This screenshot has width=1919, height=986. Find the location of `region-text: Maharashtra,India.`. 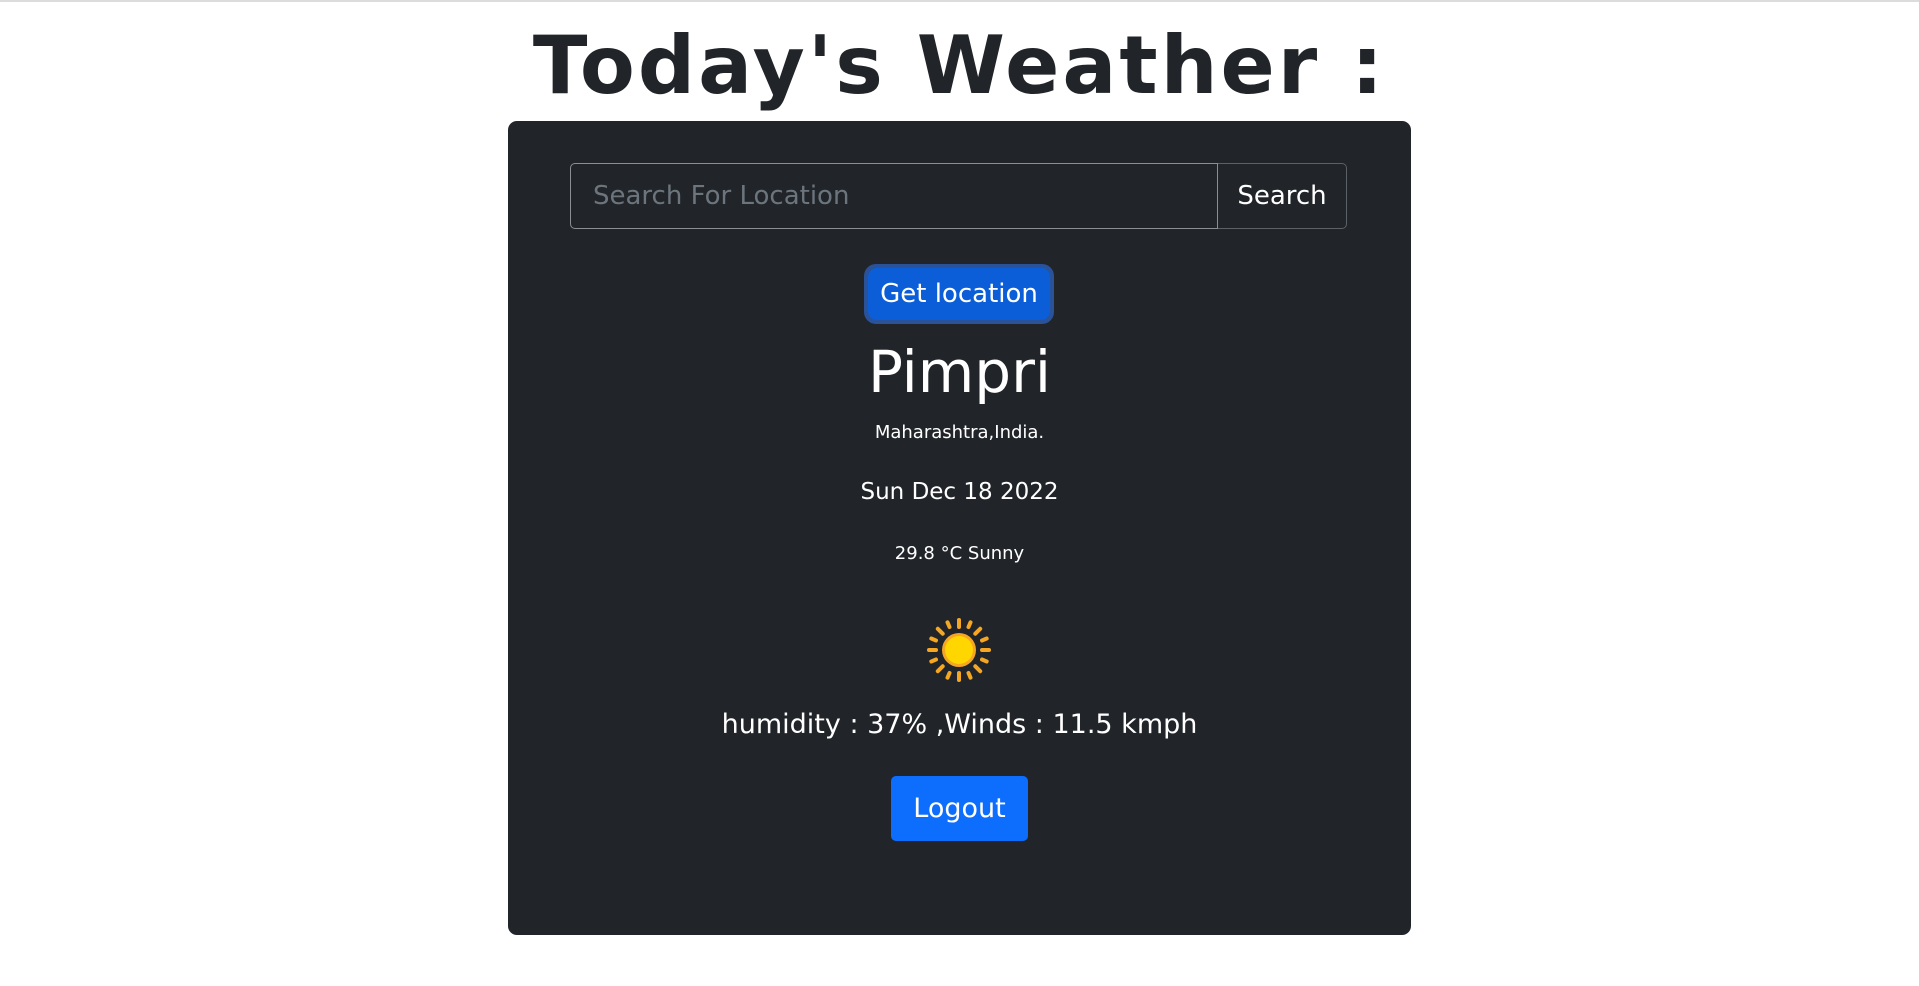

region-text: Maharashtra,India. is located at coordinates (959, 432).